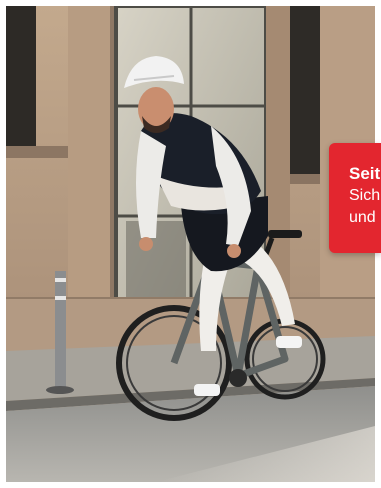  Describe the element at coordinates (365, 195) in the screenshot. I see `promo-text-line-1: Sich` at that location.